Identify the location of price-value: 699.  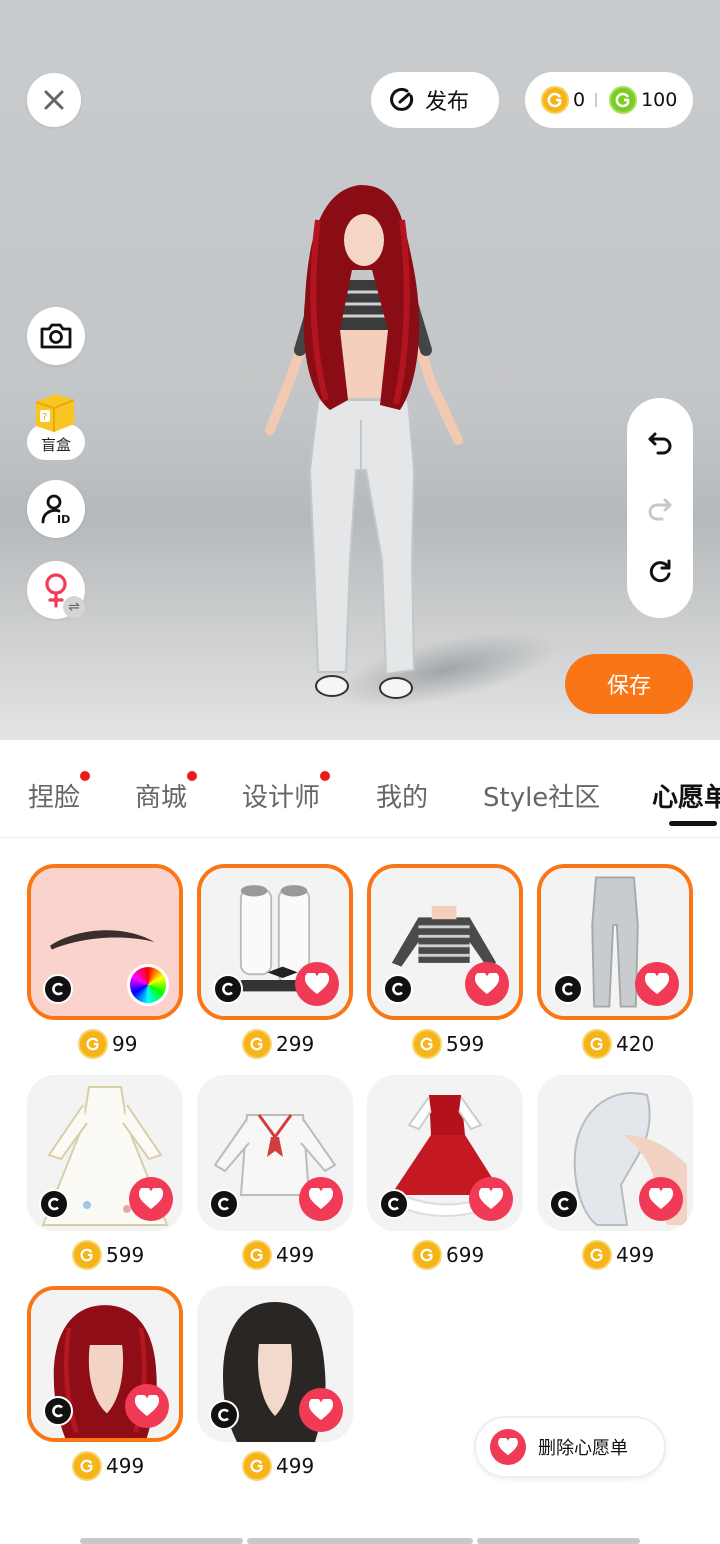
(465, 1255).